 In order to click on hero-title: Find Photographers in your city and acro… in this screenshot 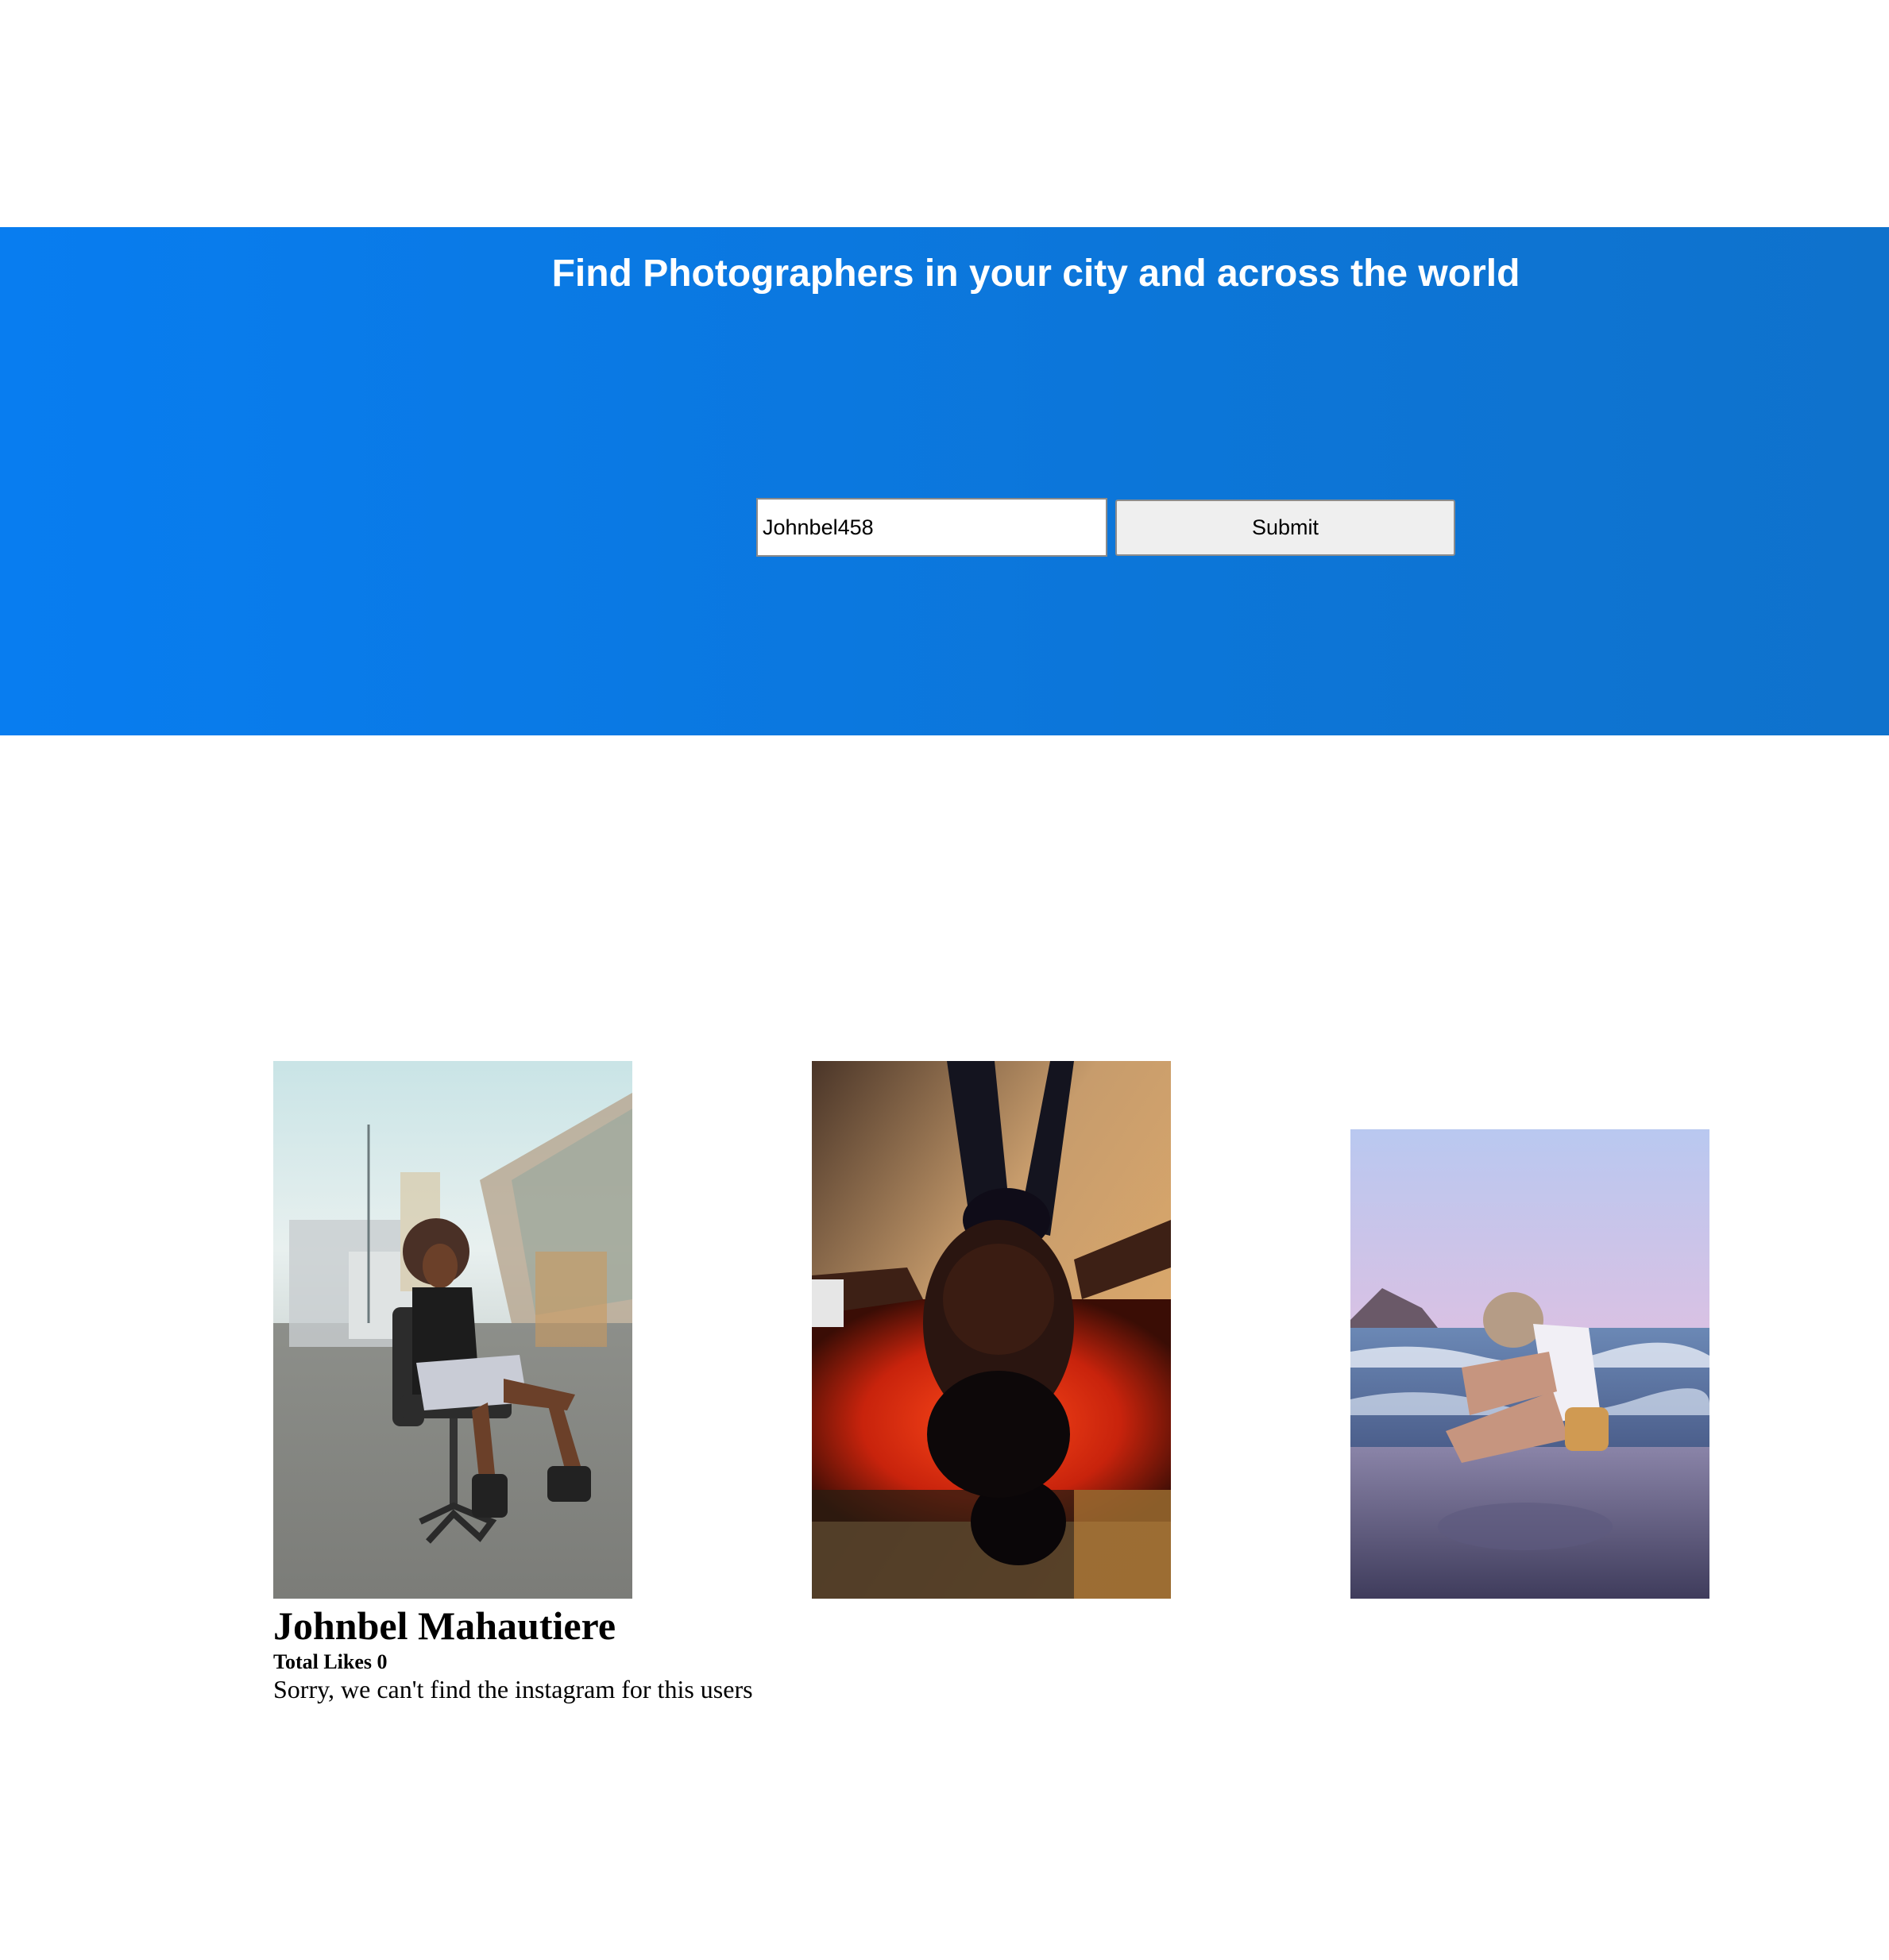, I will do `click(1035, 274)`.